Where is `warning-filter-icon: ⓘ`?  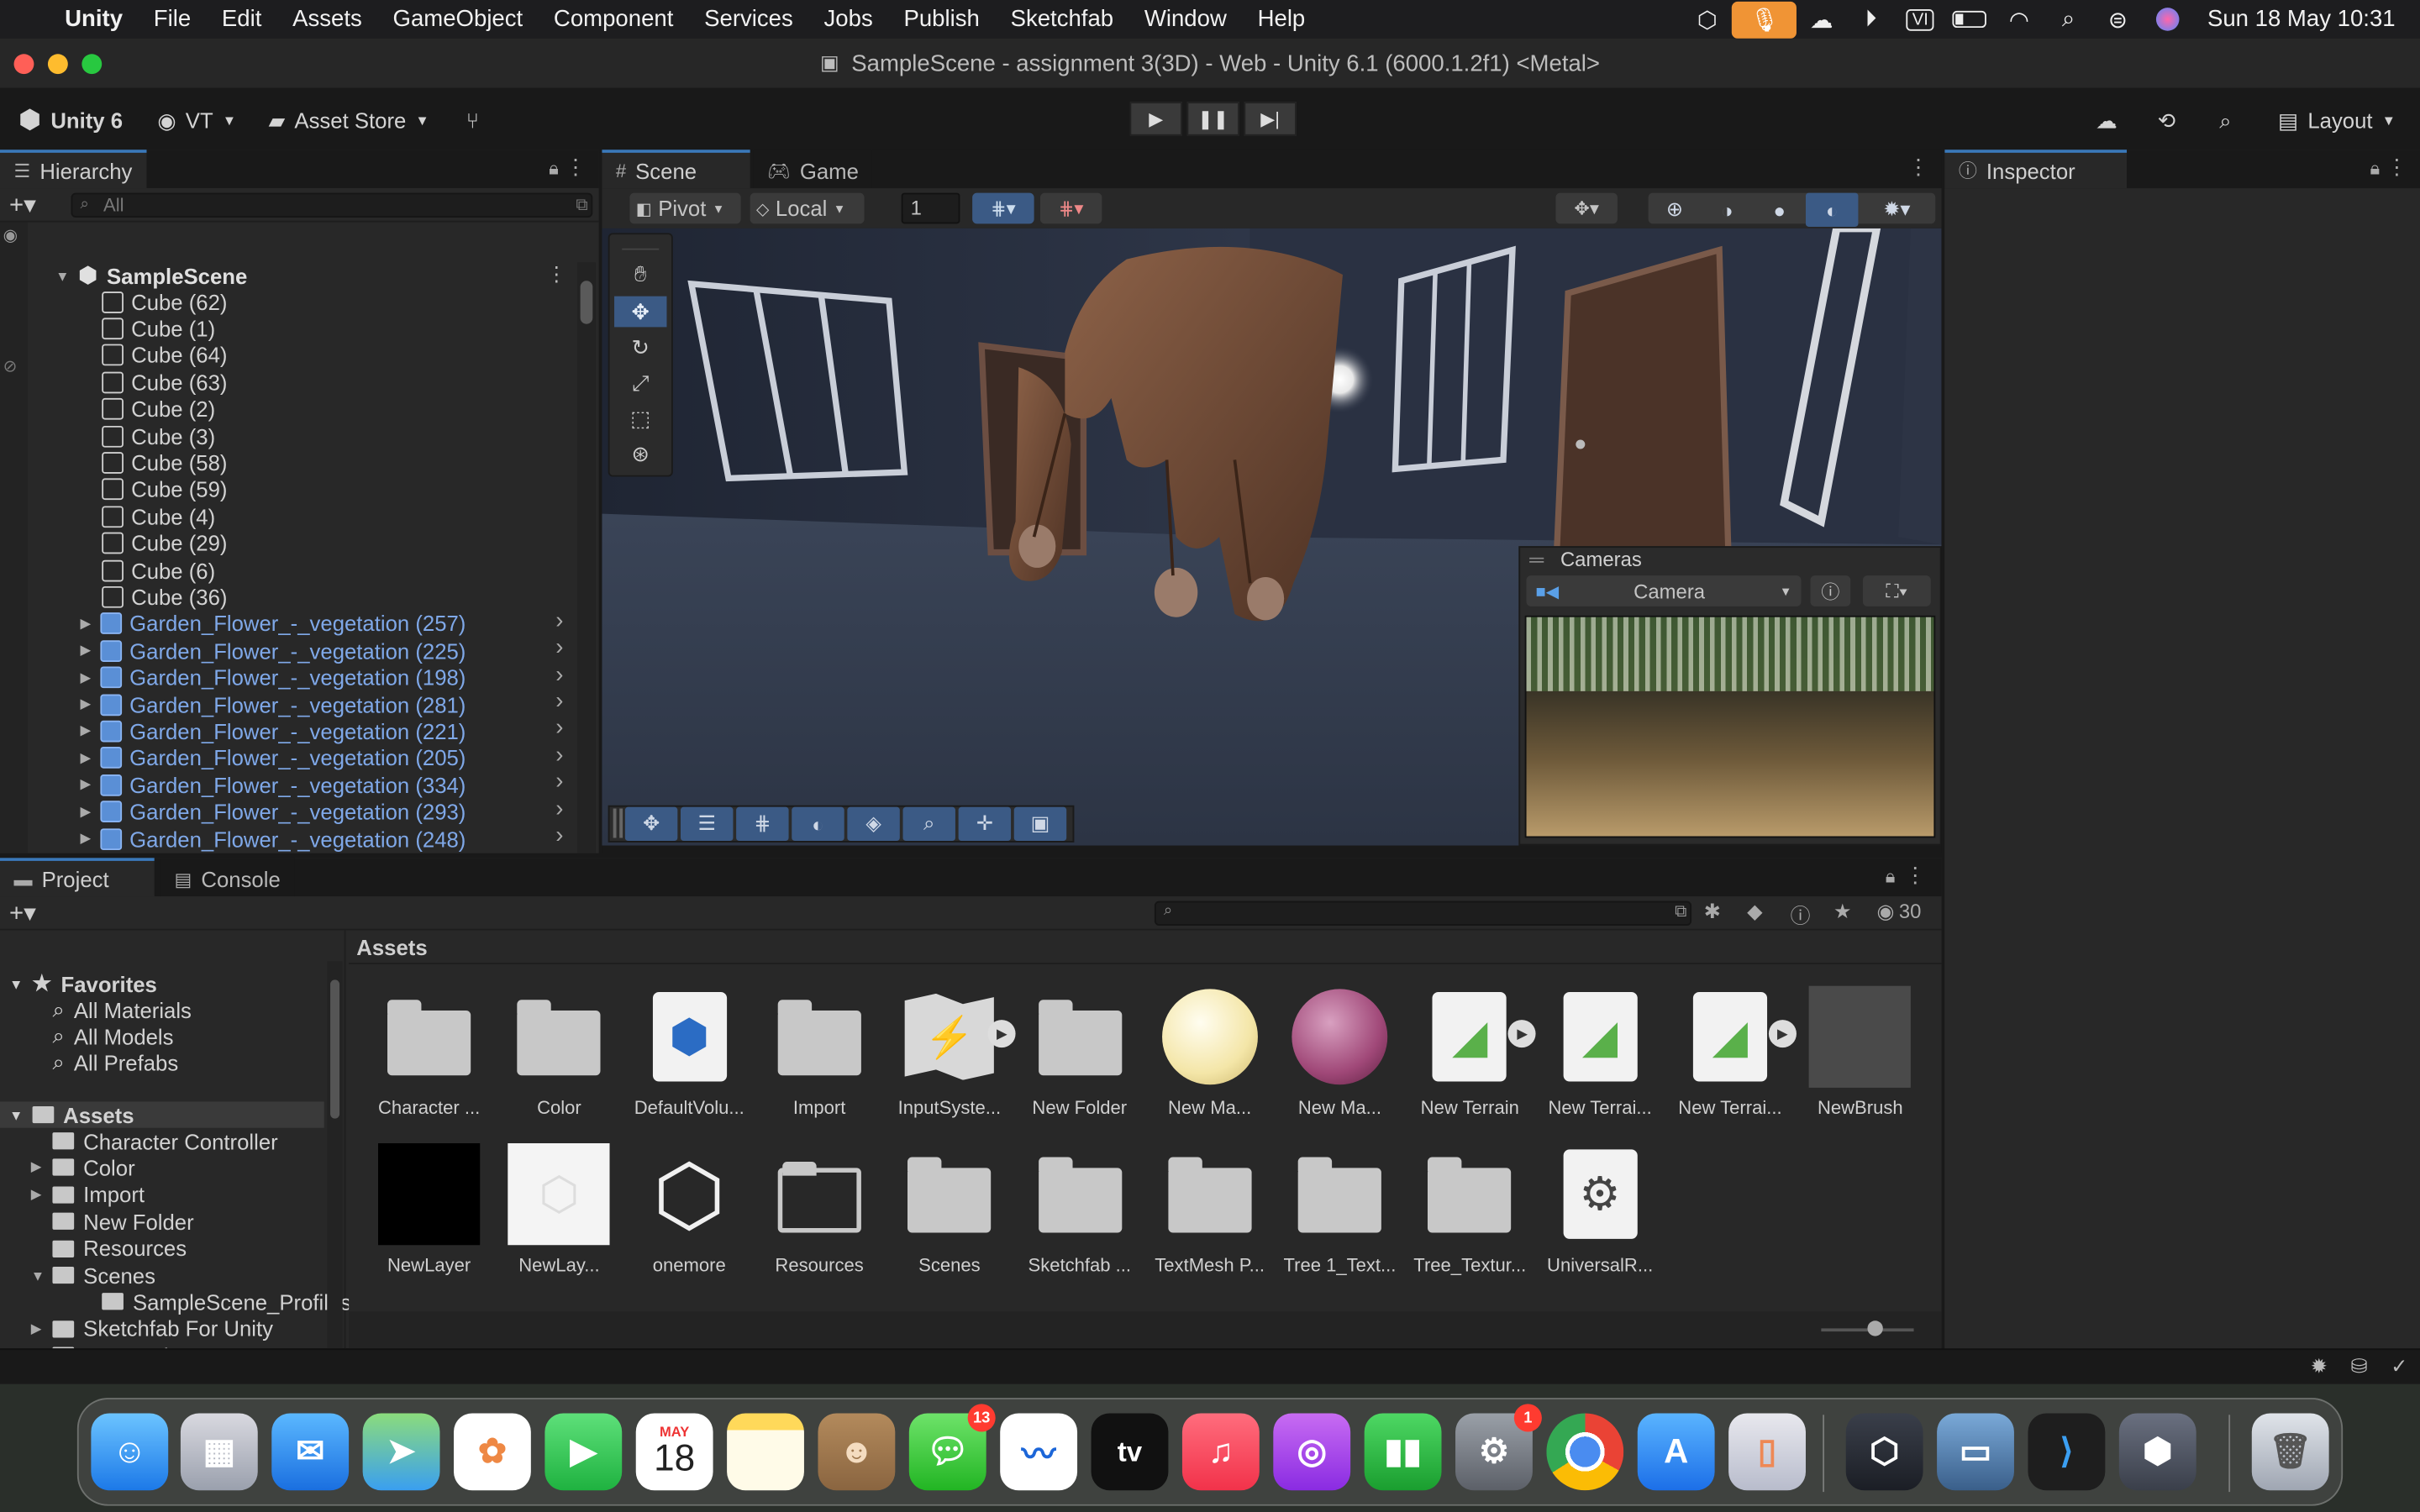
warning-filter-icon: ⓘ is located at coordinates (1801, 914).